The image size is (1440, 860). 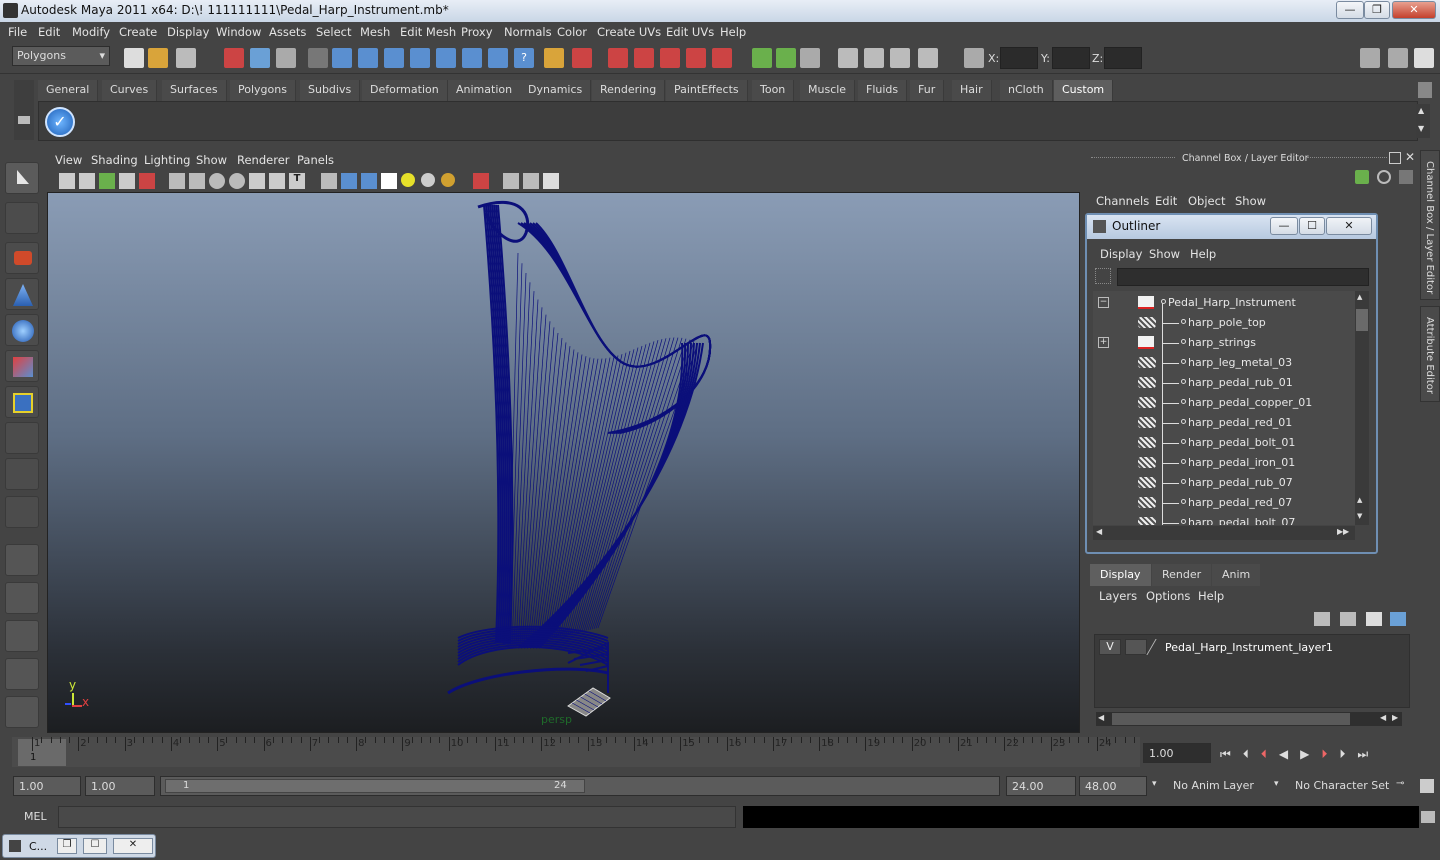 I want to click on smooth-shading-icon, so click(x=349, y=181).